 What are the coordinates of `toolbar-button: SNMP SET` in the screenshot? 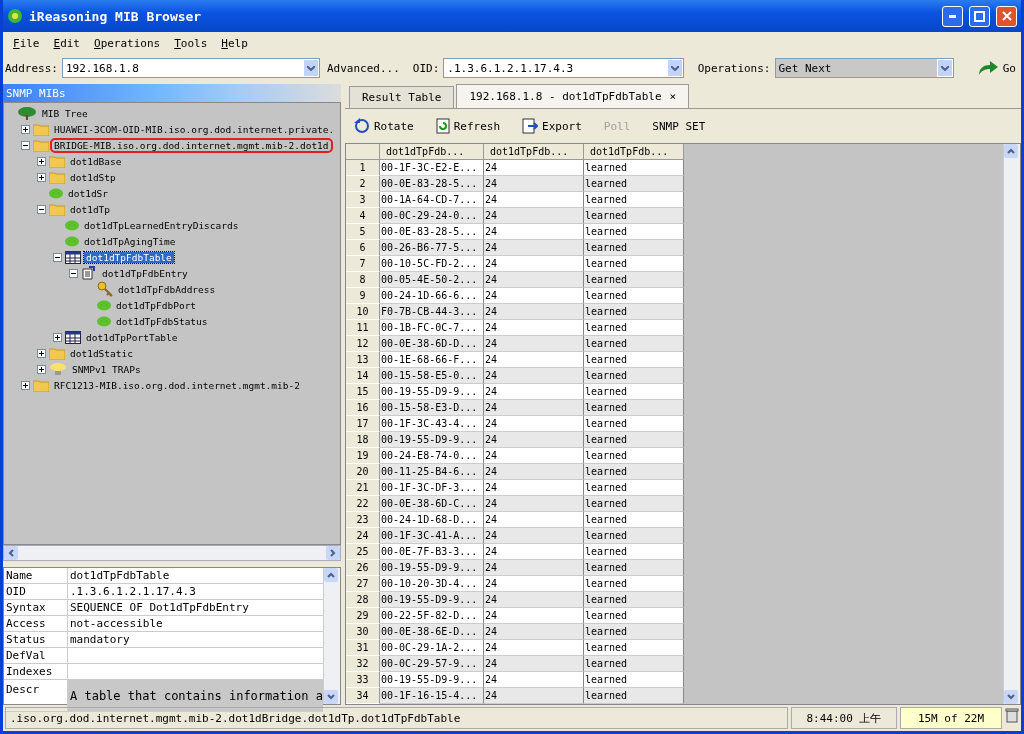 It's located at (679, 126).